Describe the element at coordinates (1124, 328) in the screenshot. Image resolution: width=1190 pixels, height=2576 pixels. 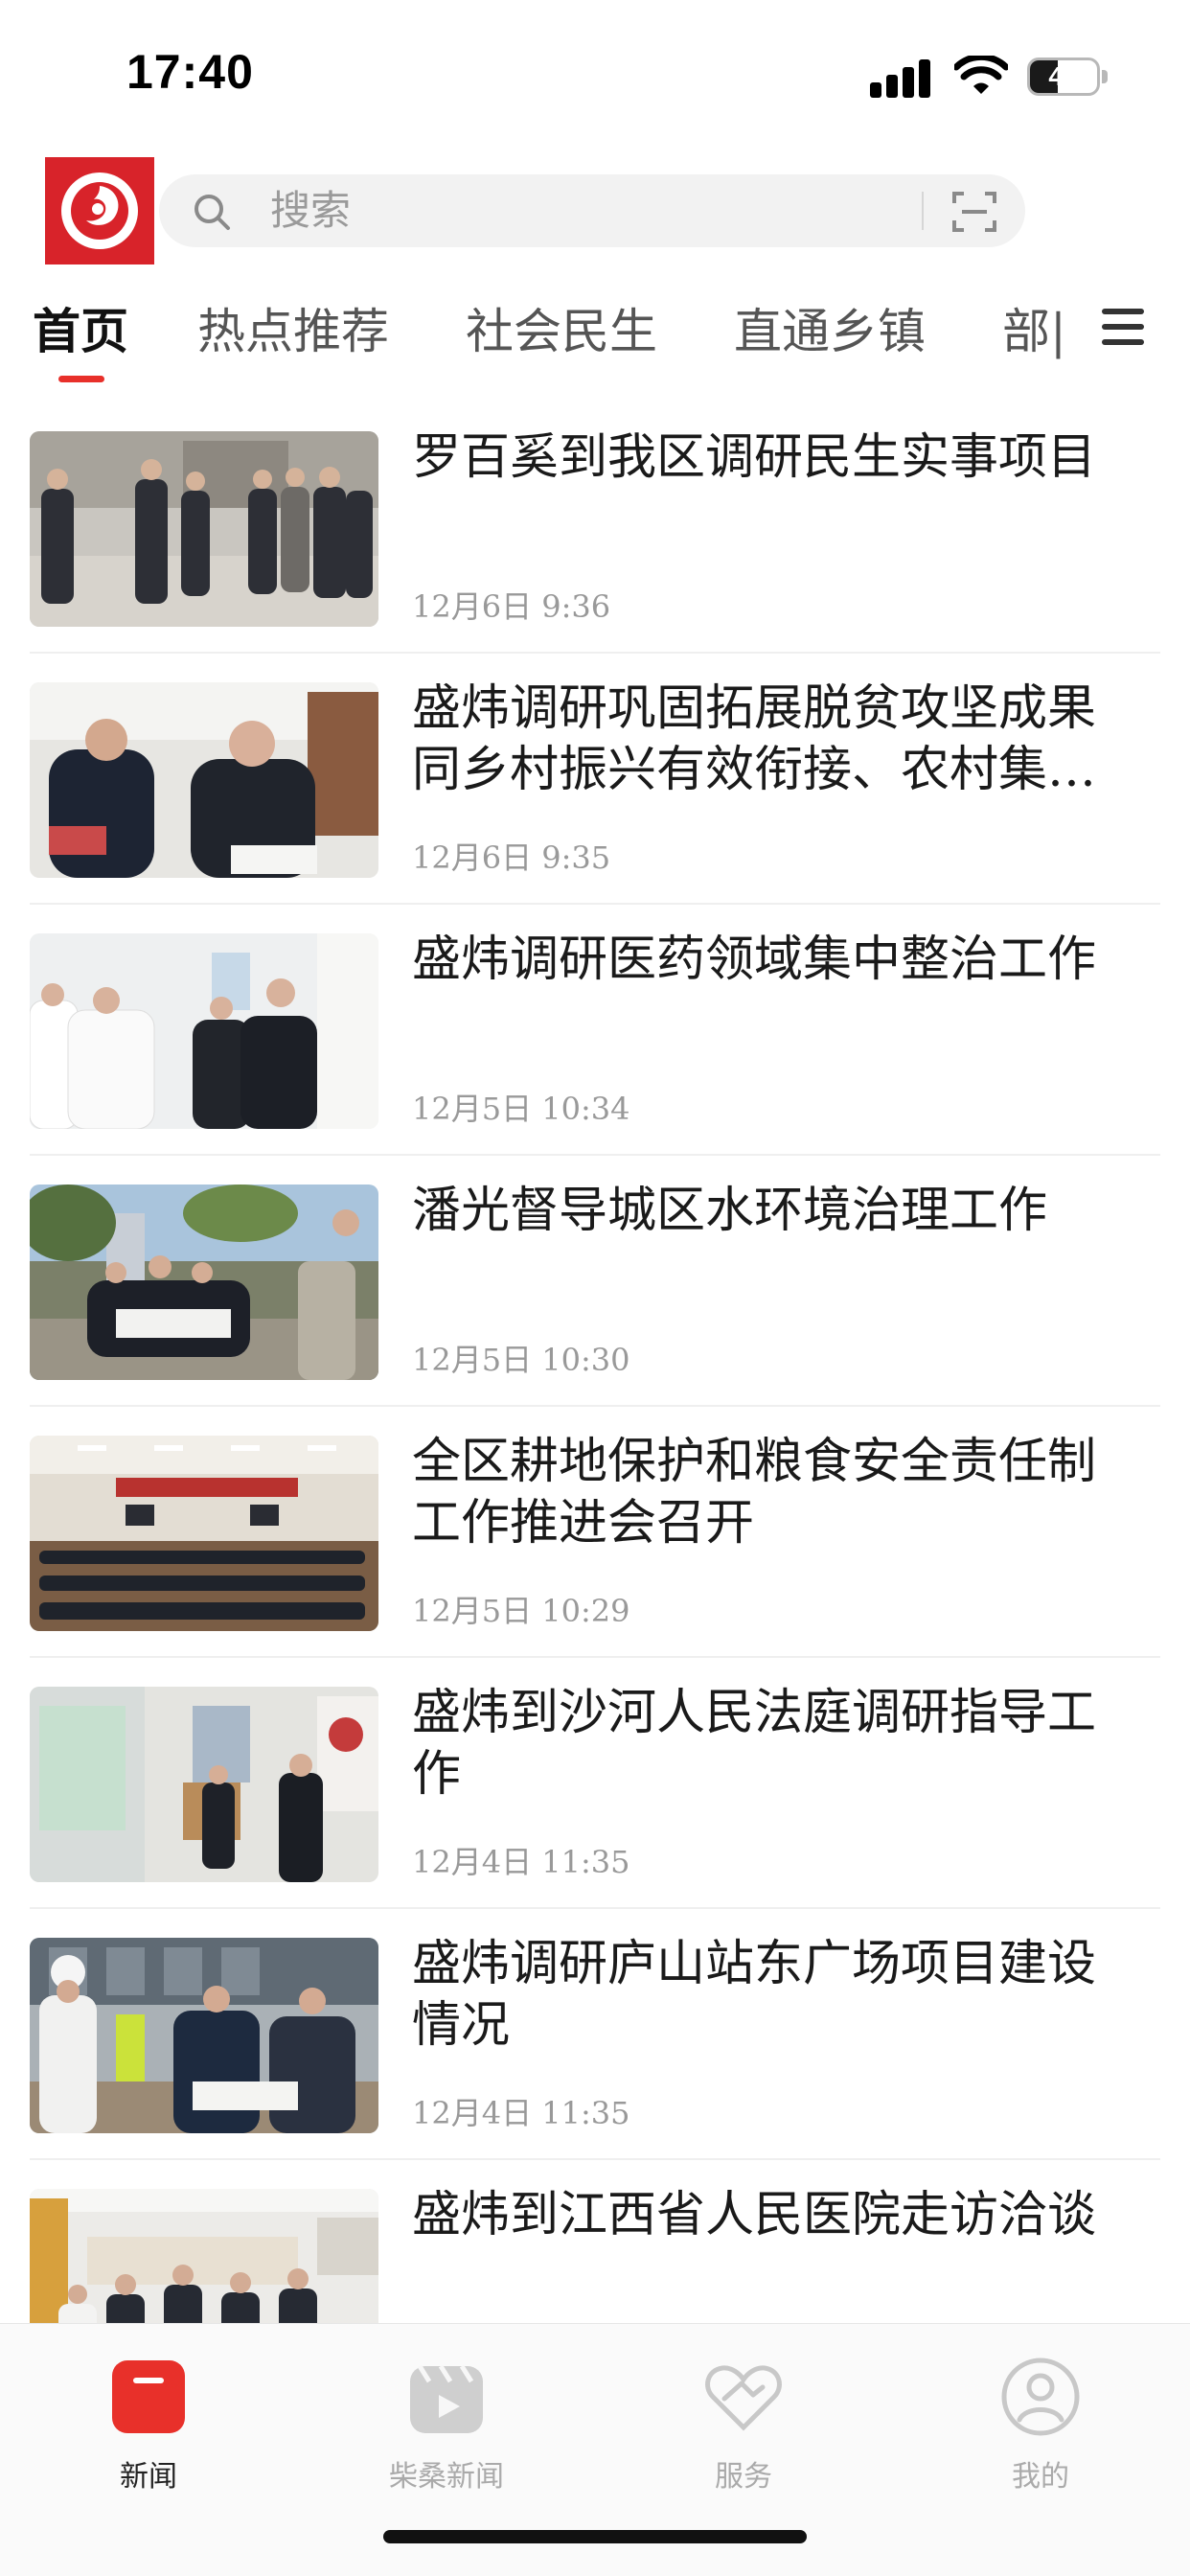
I see `channel-menu-icon` at that location.